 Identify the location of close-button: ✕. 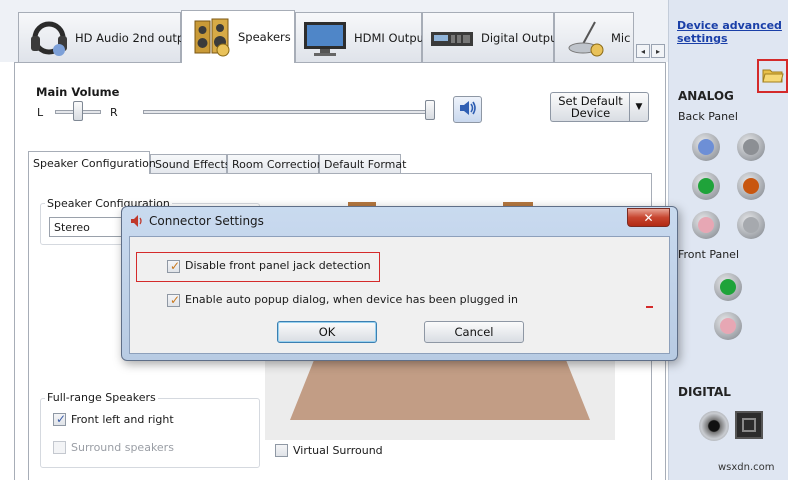
(648, 217).